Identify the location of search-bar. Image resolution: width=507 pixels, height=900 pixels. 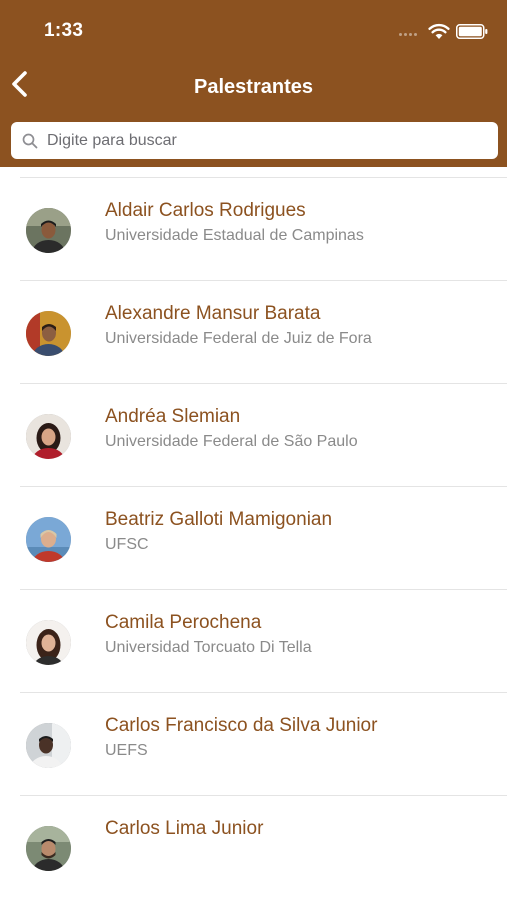
(254, 140).